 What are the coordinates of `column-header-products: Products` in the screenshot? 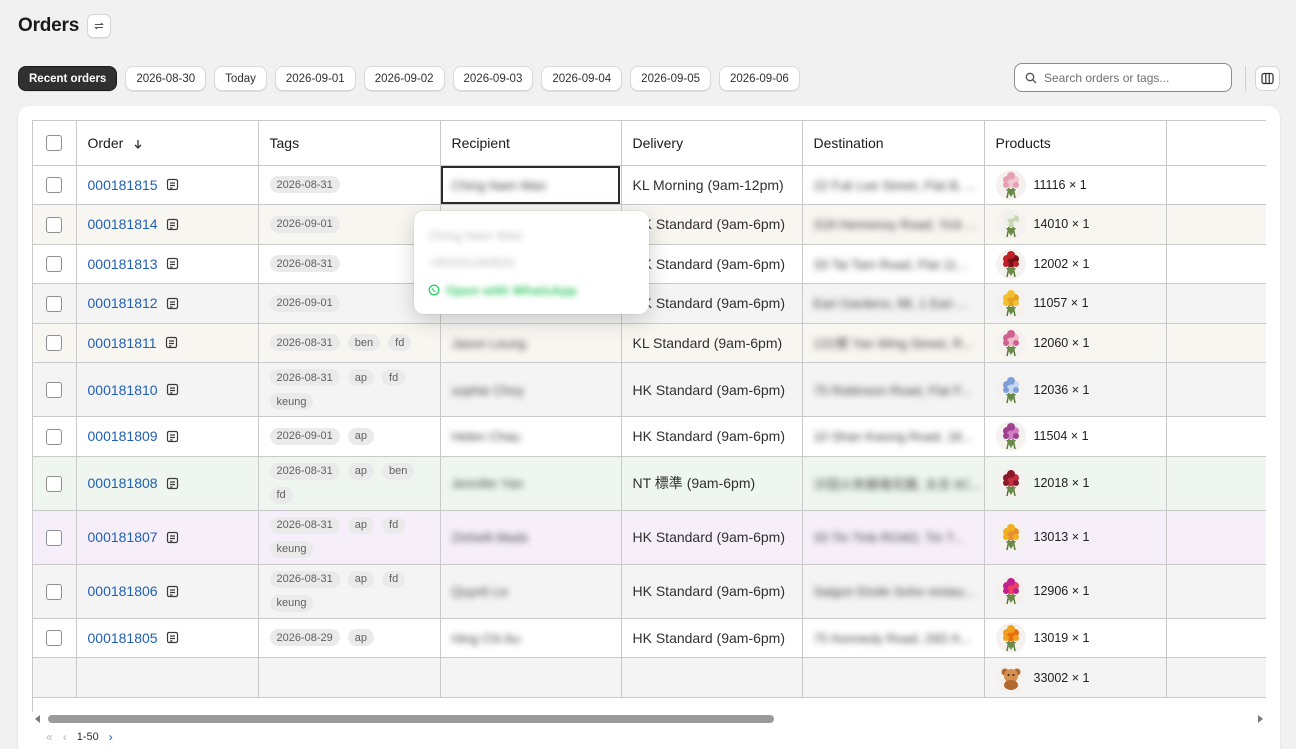 It's located at (1075, 143).